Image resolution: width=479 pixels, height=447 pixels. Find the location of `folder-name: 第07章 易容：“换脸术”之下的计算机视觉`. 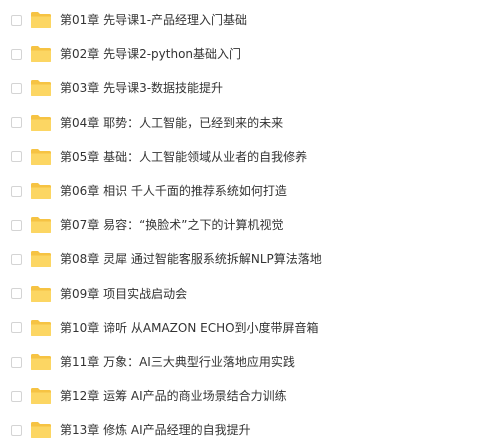

folder-name: 第07章 易容：“换脸术”之下的计算机视觉 is located at coordinates (172, 225).